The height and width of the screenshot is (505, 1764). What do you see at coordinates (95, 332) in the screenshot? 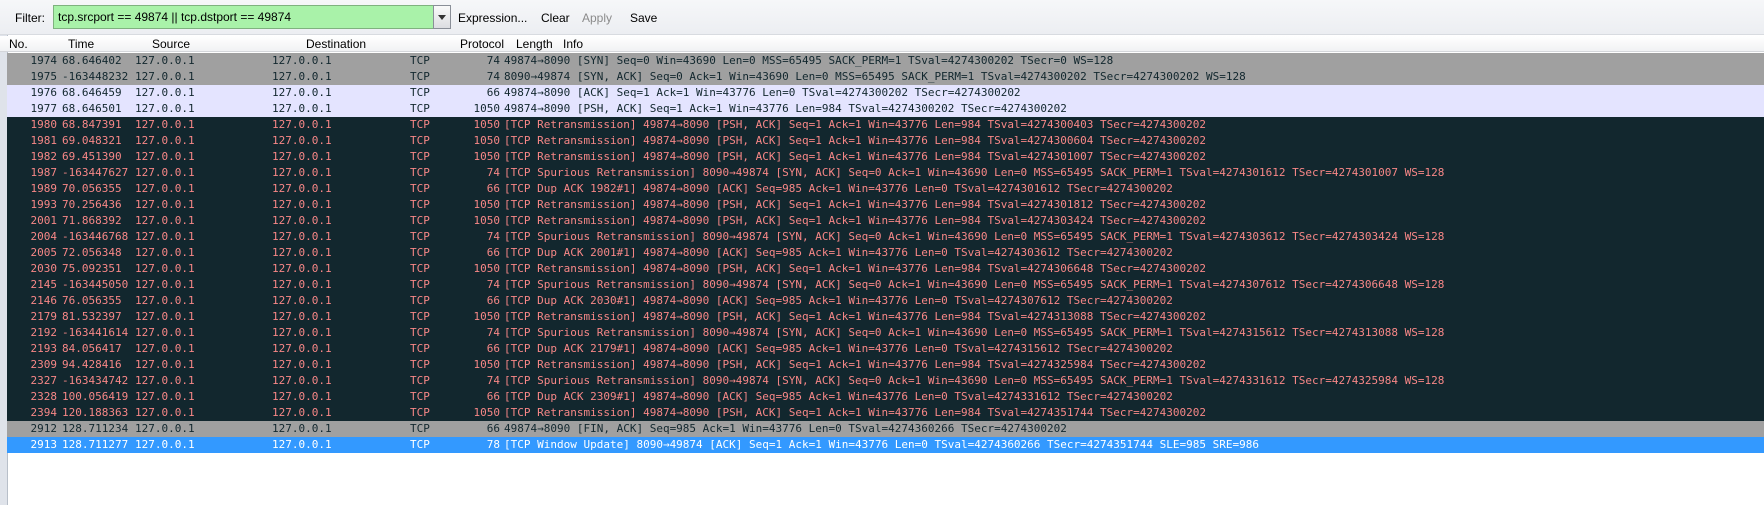
I see `packet-time-cell: -163441614` at bounding box center [95, 332].